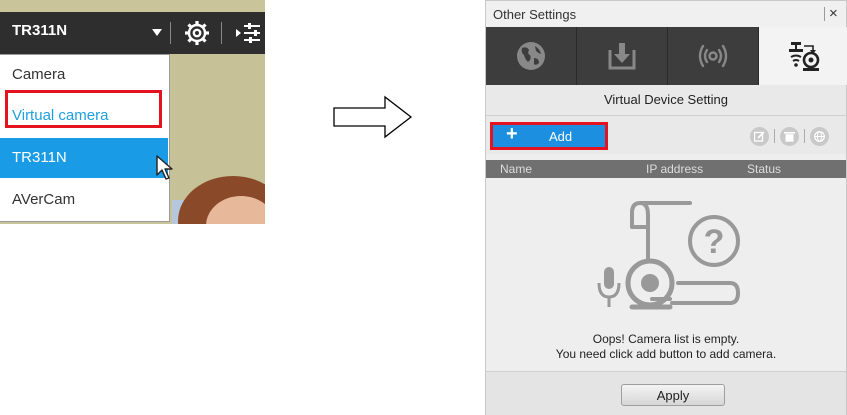 Image resolution: width=847 pixels, height=415 pixels. What do you see at coordinates (833, 13) in the screenshot?
I see `close-icon: ×` at bounding box center [833, 13].